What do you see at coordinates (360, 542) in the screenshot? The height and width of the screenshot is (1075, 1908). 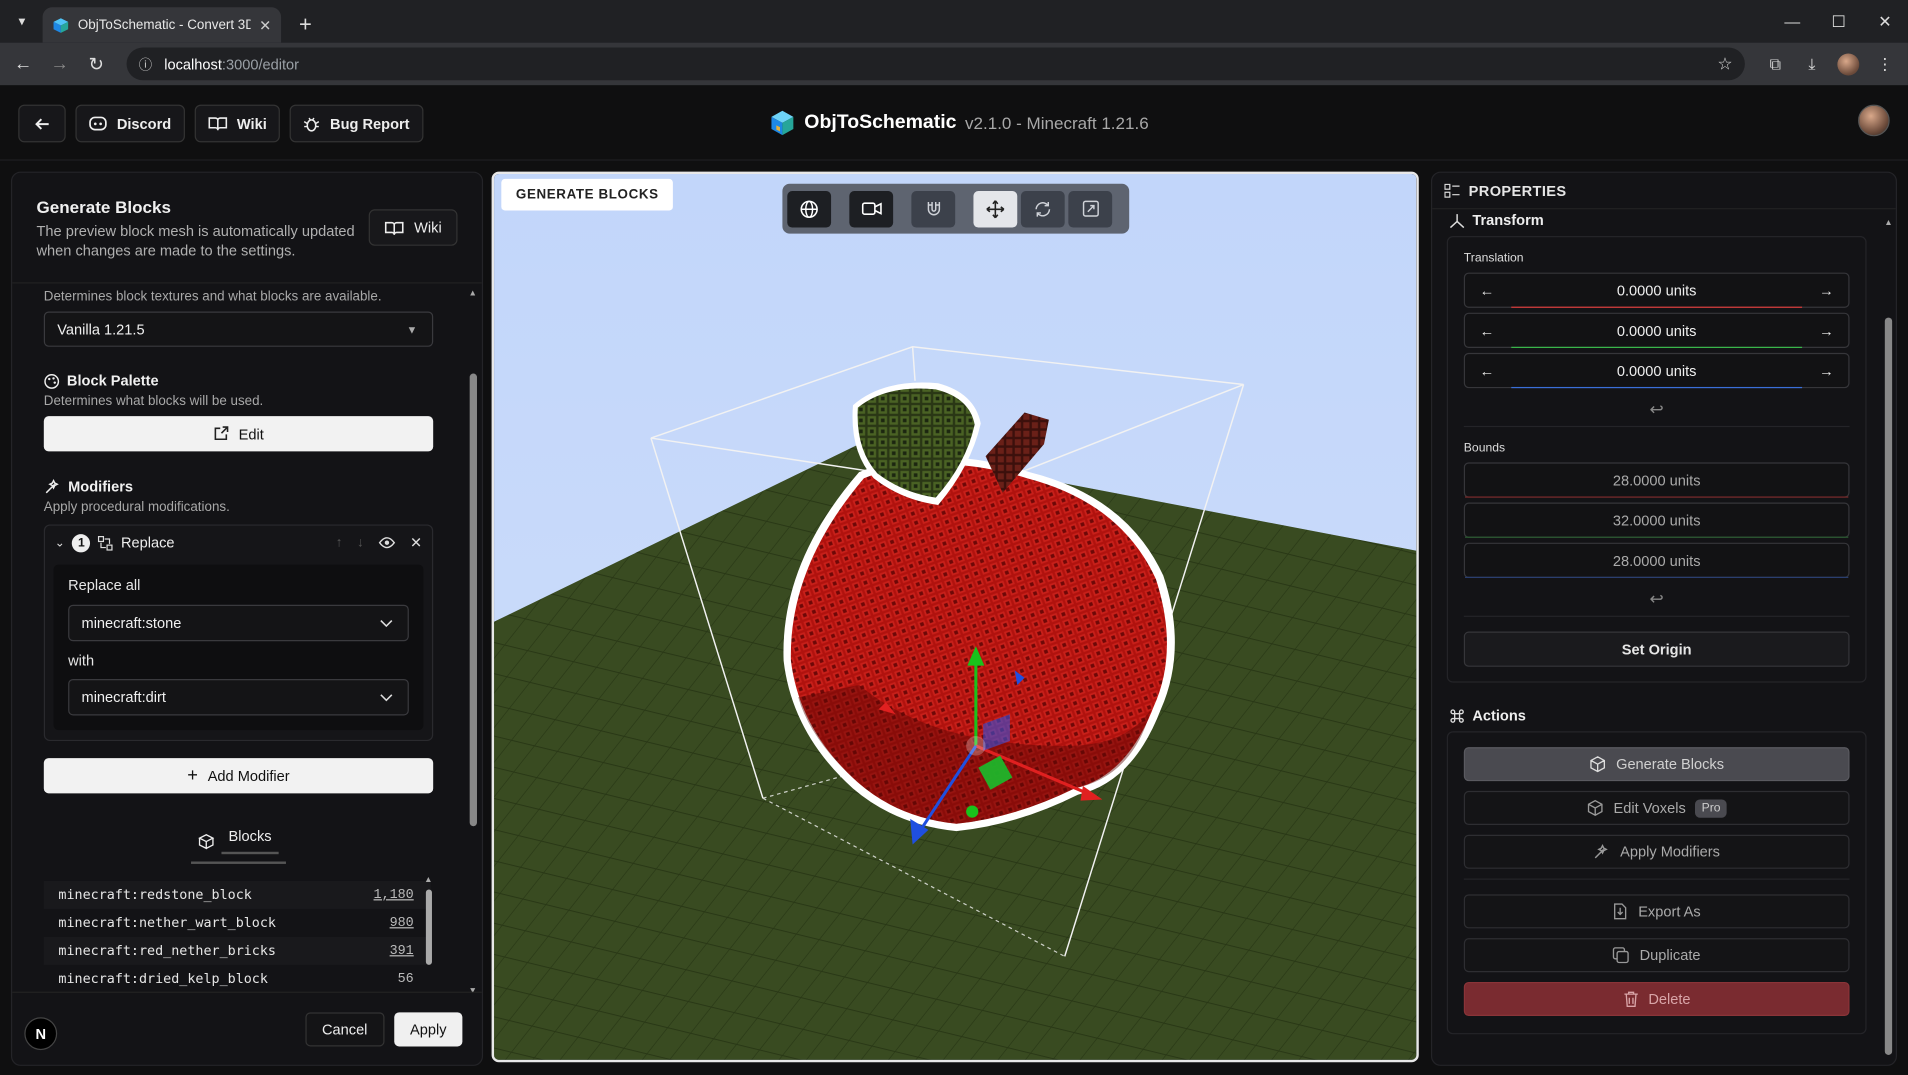 I see `move-down-icon: ↓` at bounding box center [360, 542].